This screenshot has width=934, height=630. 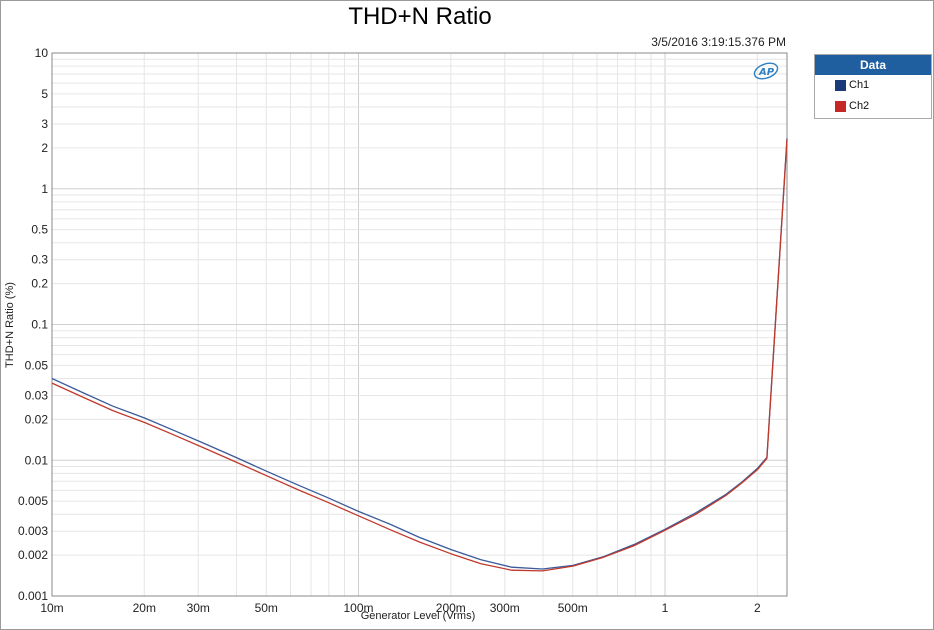 I want to click on y-axis-label: THD+N Ratio (%), so click(x=10, y=325).